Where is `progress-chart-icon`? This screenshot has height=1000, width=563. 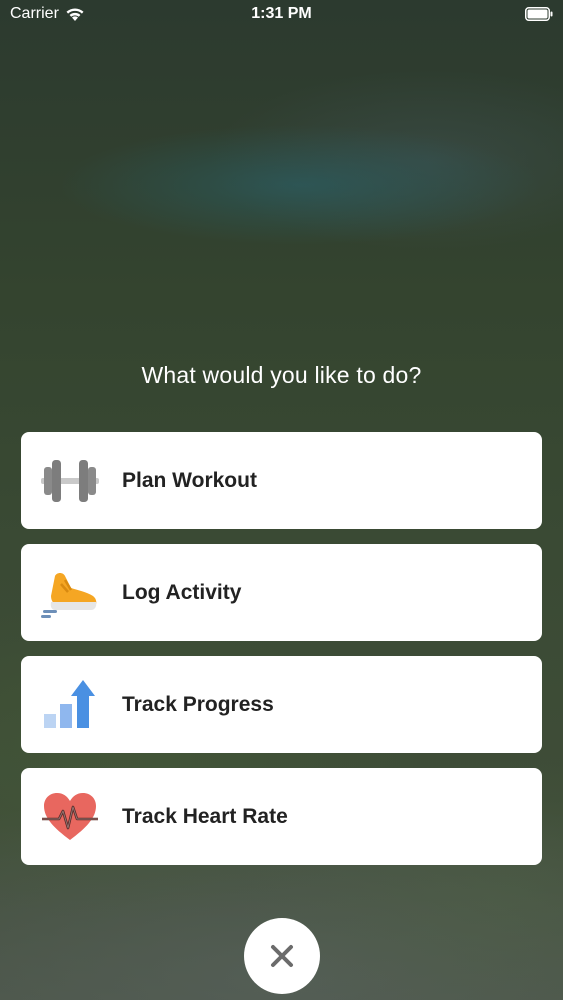 progress-chart-icon is located at coordinates (70, 705).